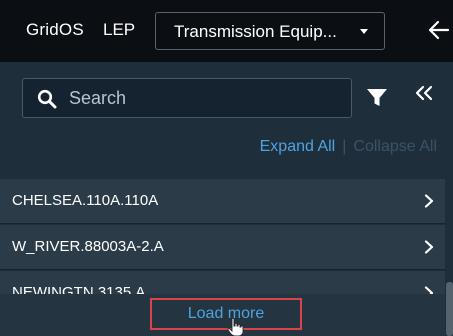 This screenshot has height=336, width=453. Describe the element at coordinates (222, 315) in the screenshot. I see `load-more-area: Load more` at that location.